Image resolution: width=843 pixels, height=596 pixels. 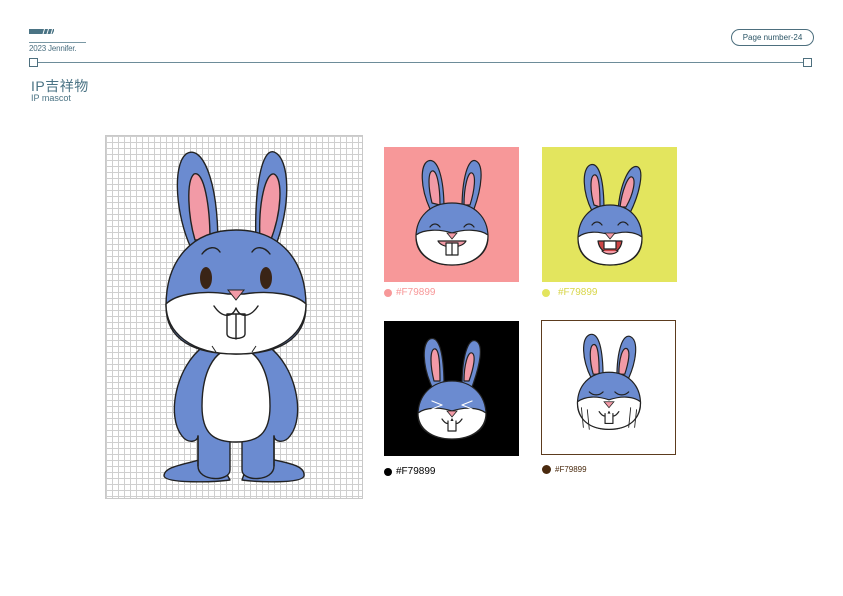 I want to click on bunny-face-crying, so click(x=608, y=387).